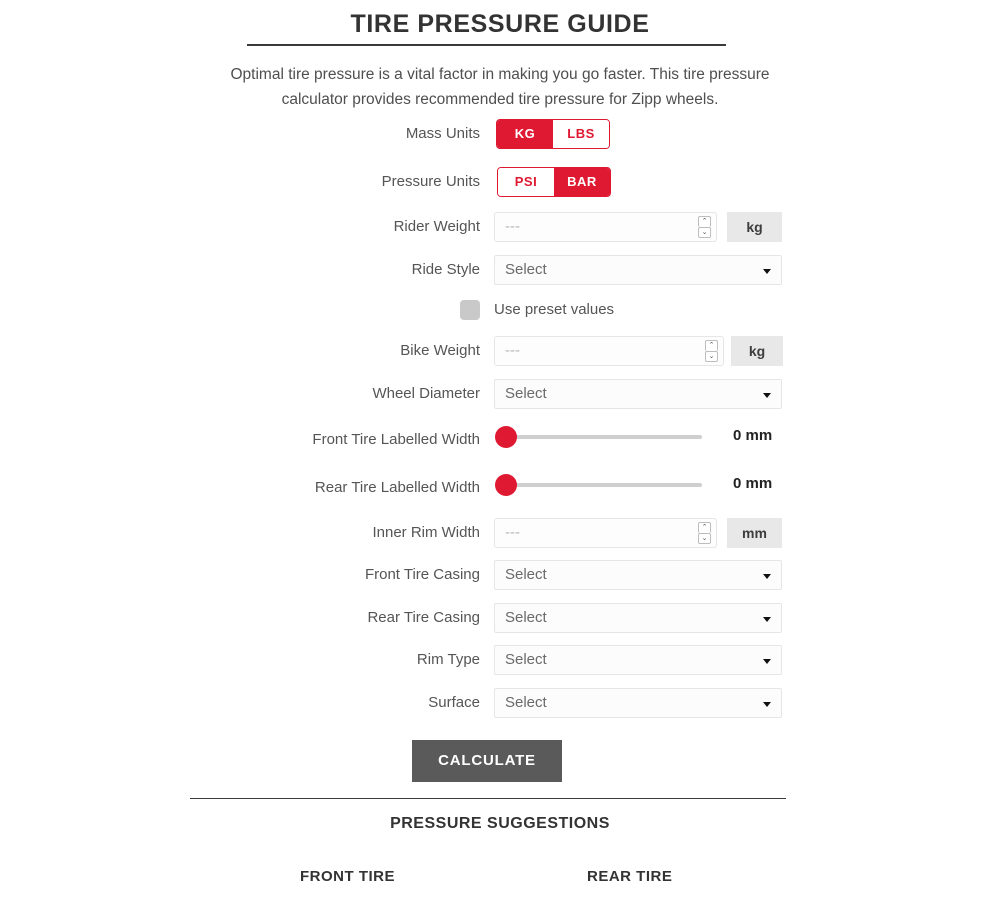 The image size is (1000, 901). I want to click on row-rear-tire-width: Rear Tire Labelled Width 0 mm, so click(500, 488).